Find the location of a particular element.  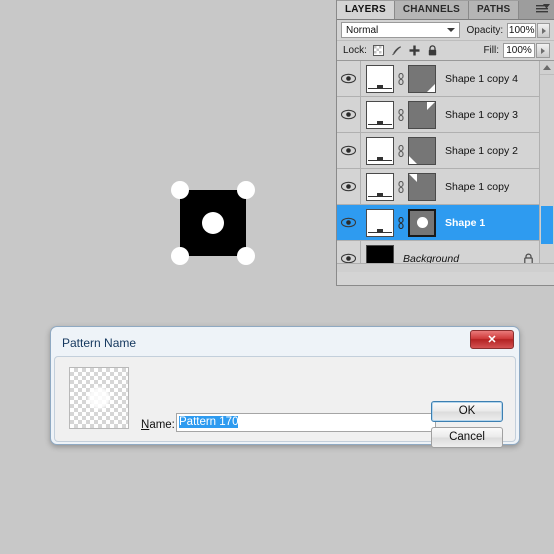

artwork-black-tile is located at coordinates (213, 223).